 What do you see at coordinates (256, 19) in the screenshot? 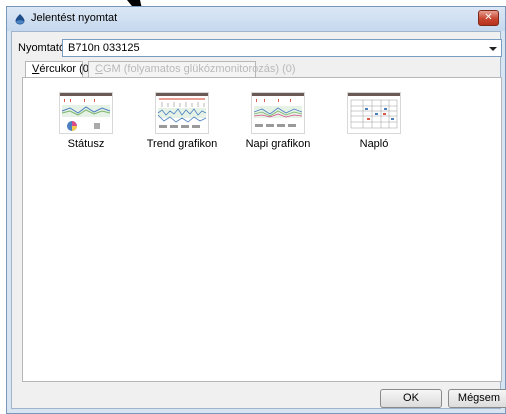
I see `title-bar: Jelentést nyomtat ✕` at bounding box center [256, 19].